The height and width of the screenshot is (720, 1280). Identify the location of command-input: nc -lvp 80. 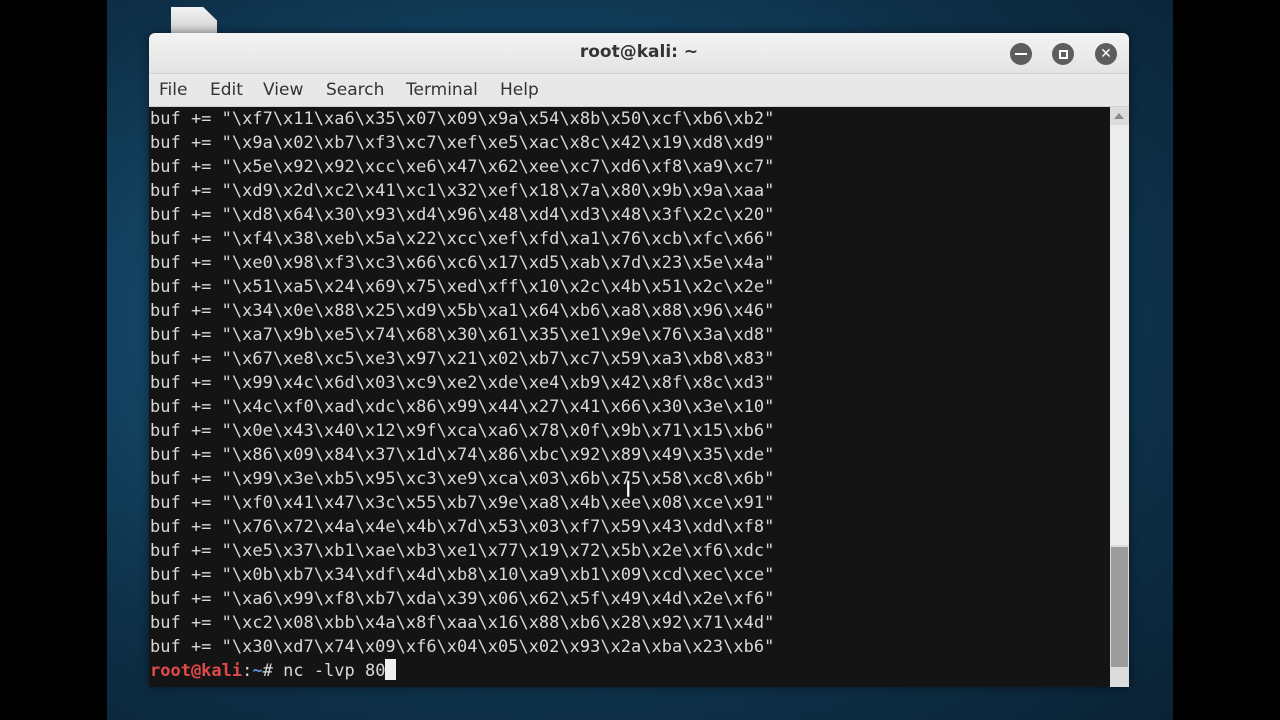
(334, 671).